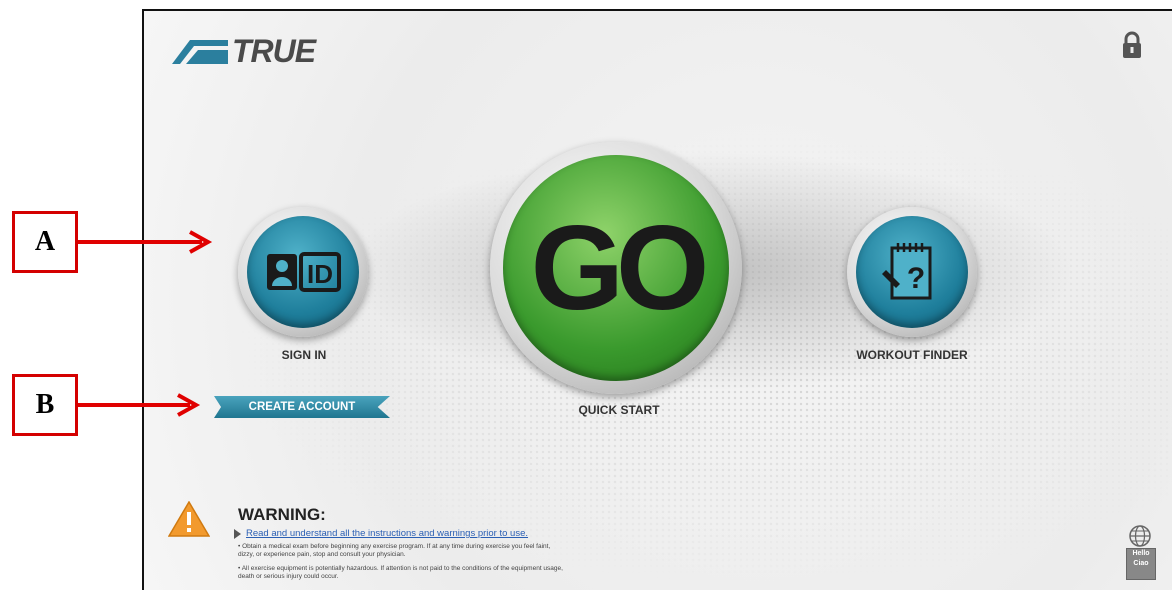 This screenshot has height=590, width=1172. I want to click on sign-in-button-face: ID, so click(303, 272).